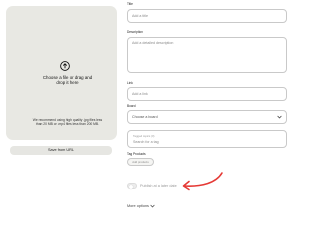  What do you see at coordinates (158, 186) in the screenshot?
I see `publish-later-label: Publish at a later date` at bounding box center [158, 186].